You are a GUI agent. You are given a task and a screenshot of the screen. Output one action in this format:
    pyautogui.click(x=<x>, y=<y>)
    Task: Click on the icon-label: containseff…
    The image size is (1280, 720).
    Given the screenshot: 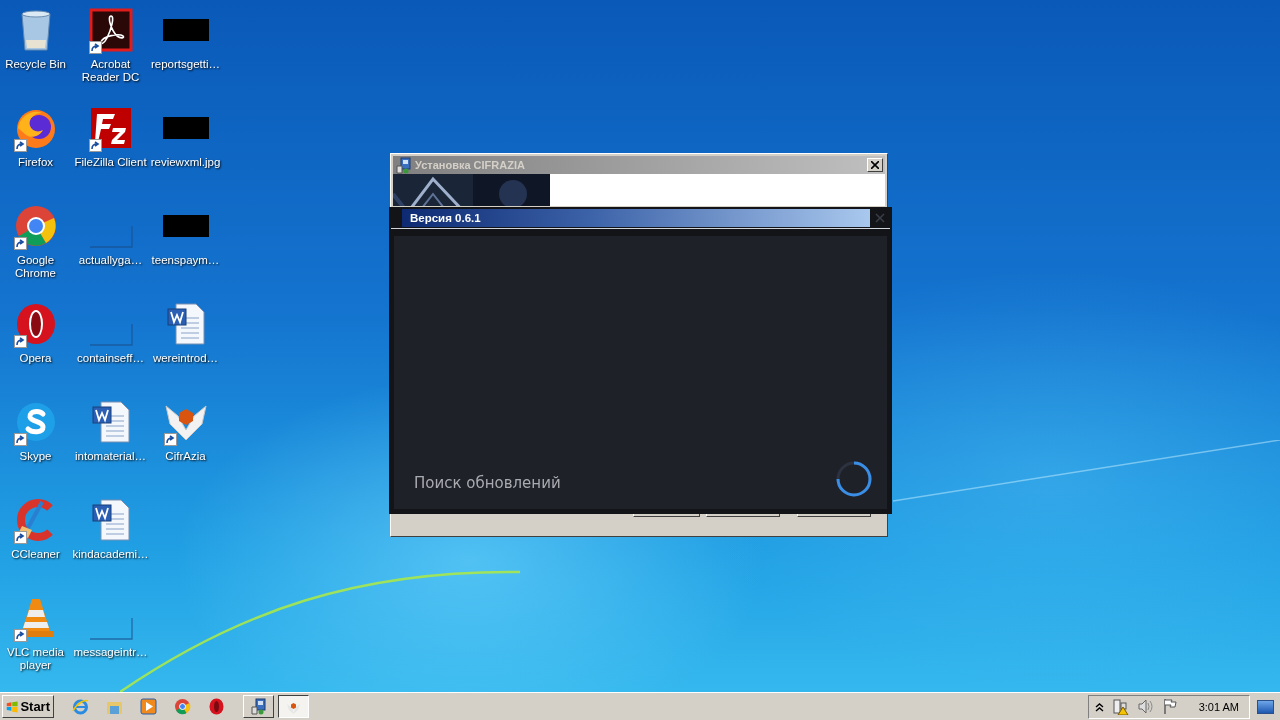 What is the action you would take?
    pyautogui.click(x=110, y=358)
    